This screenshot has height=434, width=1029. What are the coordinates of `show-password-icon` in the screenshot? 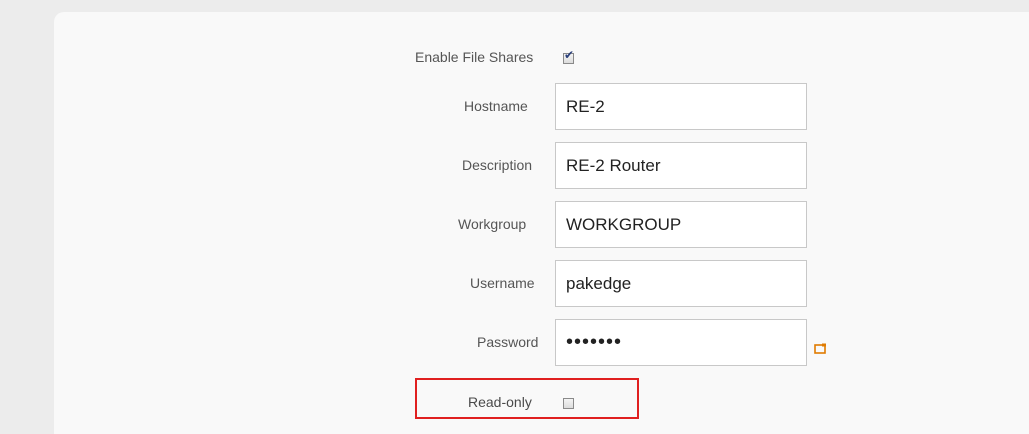 It's located at (820, 348).